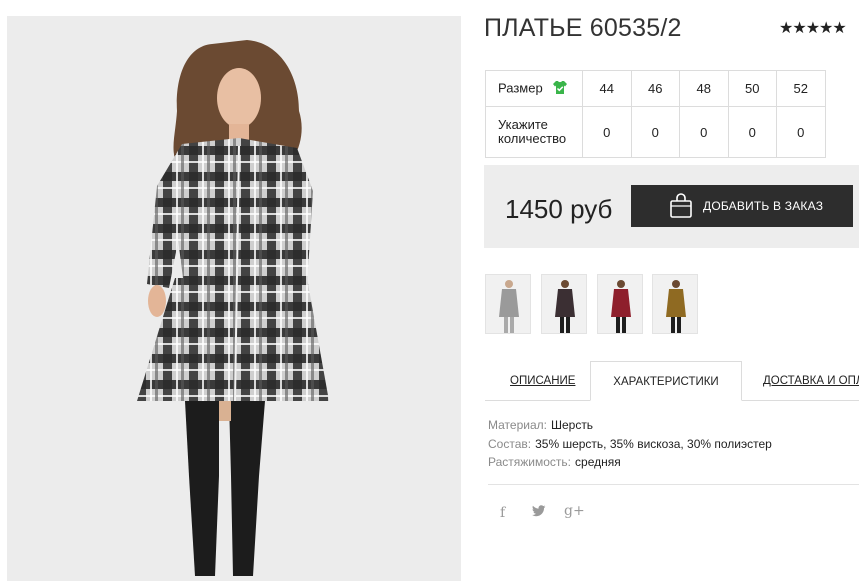 The image size is (859, 581). What do you see at coordinates (559, 209) in the screenshot?
I see `price: 1450 руб` at bounding box center [559, 209].